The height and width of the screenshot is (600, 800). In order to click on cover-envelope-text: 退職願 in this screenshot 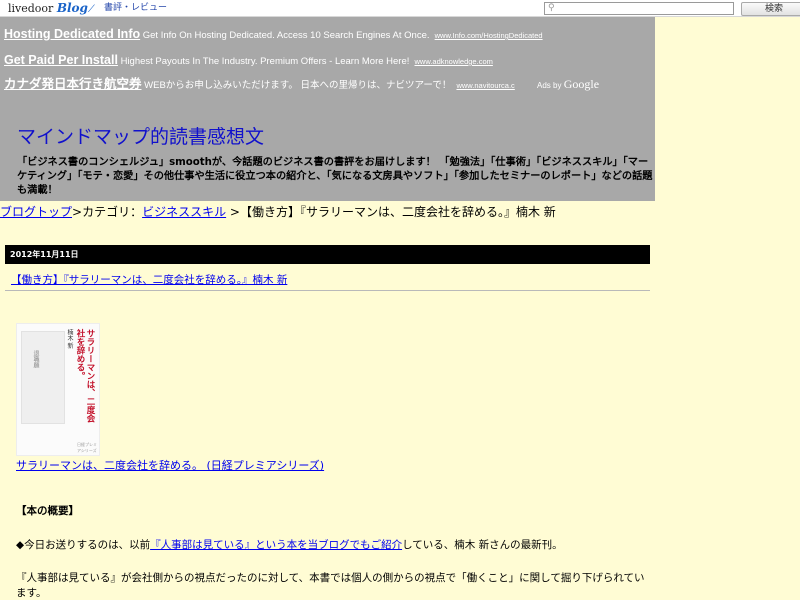, I will do `click(35, 359)`.